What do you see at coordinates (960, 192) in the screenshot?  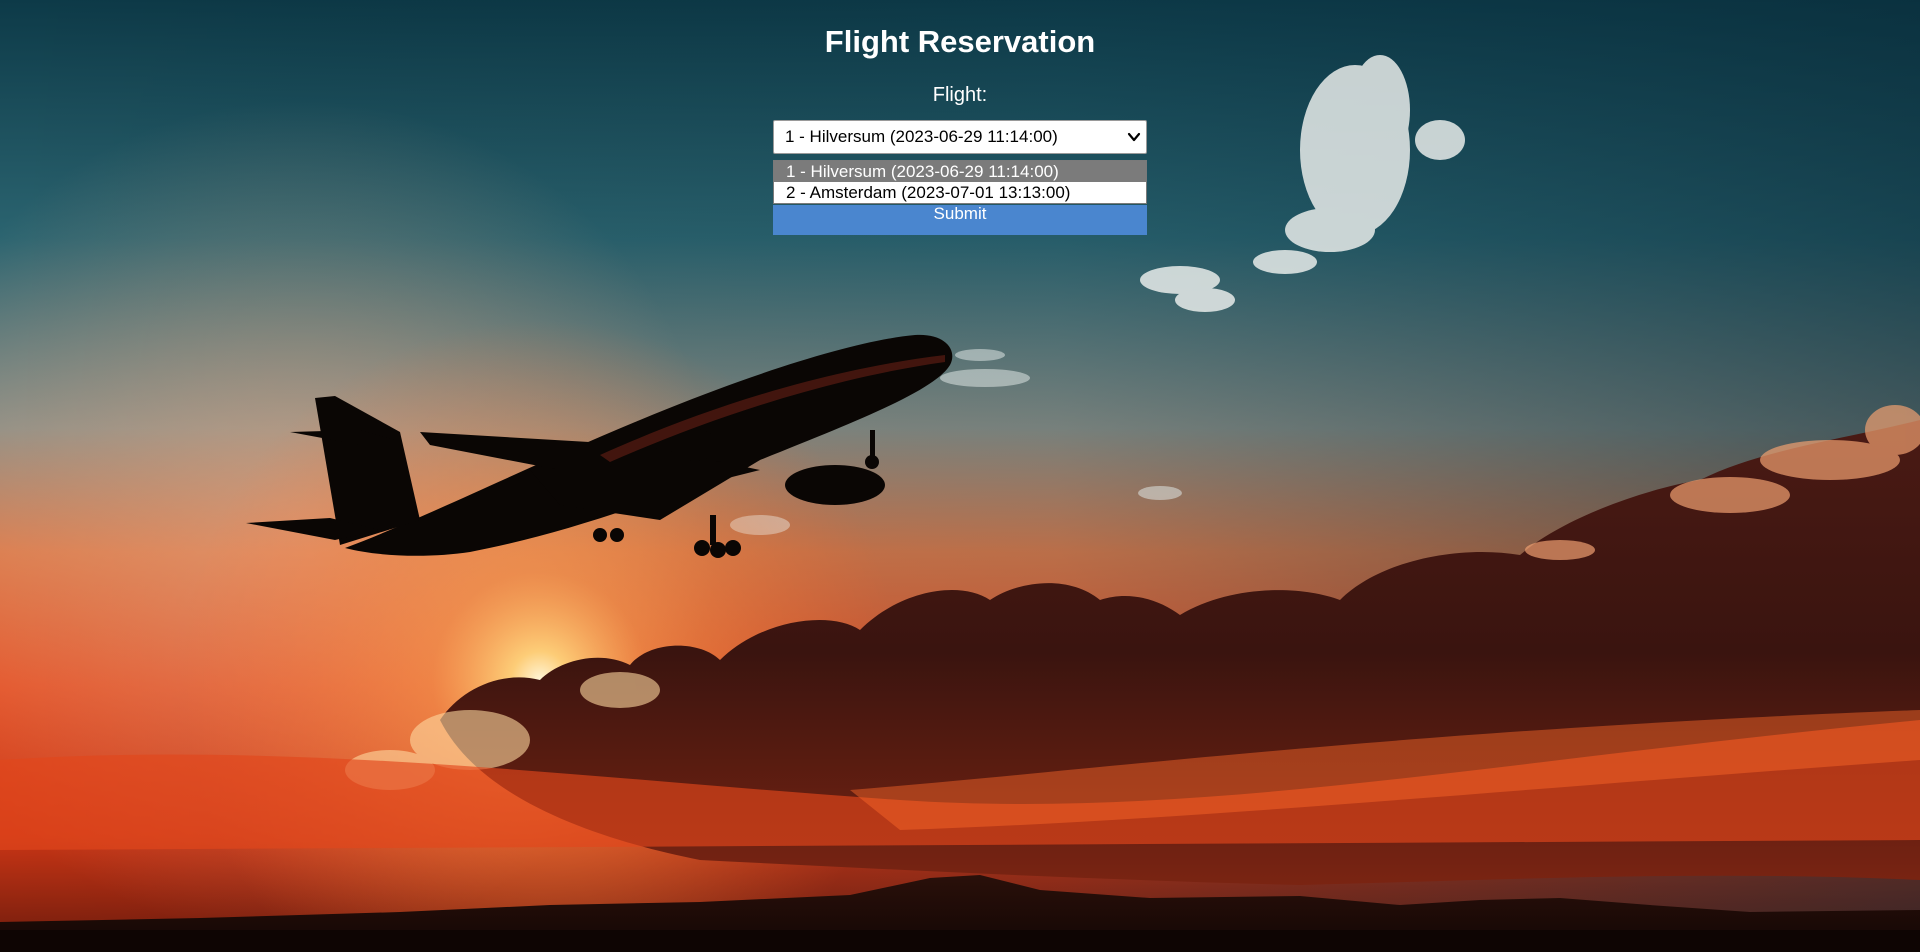 I see `flight-option-amsterdam: 2 - Amsterdam (2023-07-01 13:13:00)` at bounding box center [960, 192].